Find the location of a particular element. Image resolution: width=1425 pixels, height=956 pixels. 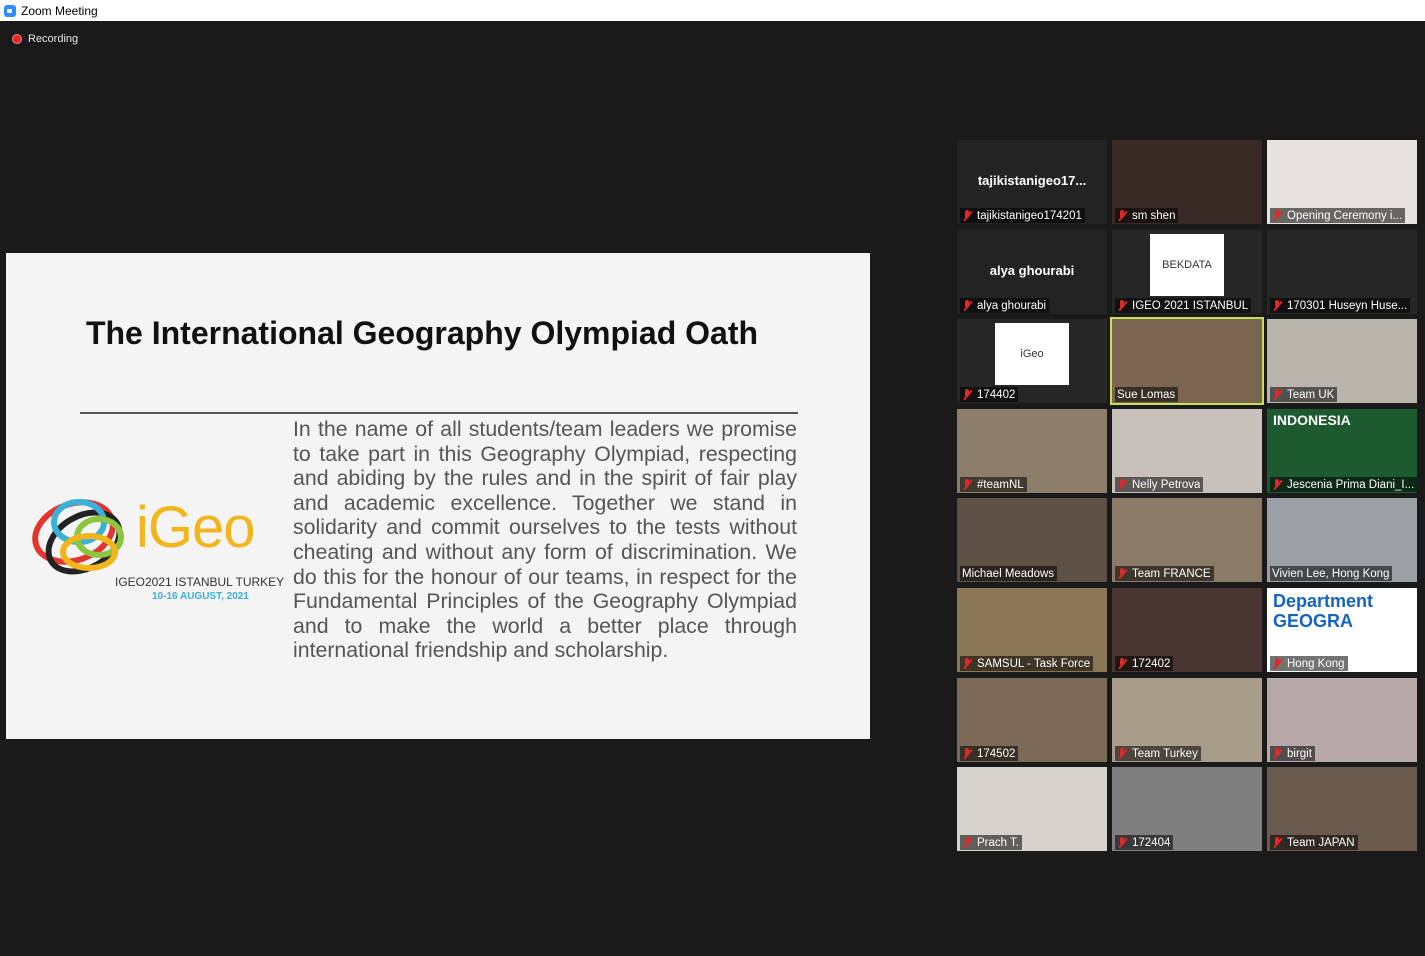

participant-caption: 172404 is located at coordinates (1144, 842).